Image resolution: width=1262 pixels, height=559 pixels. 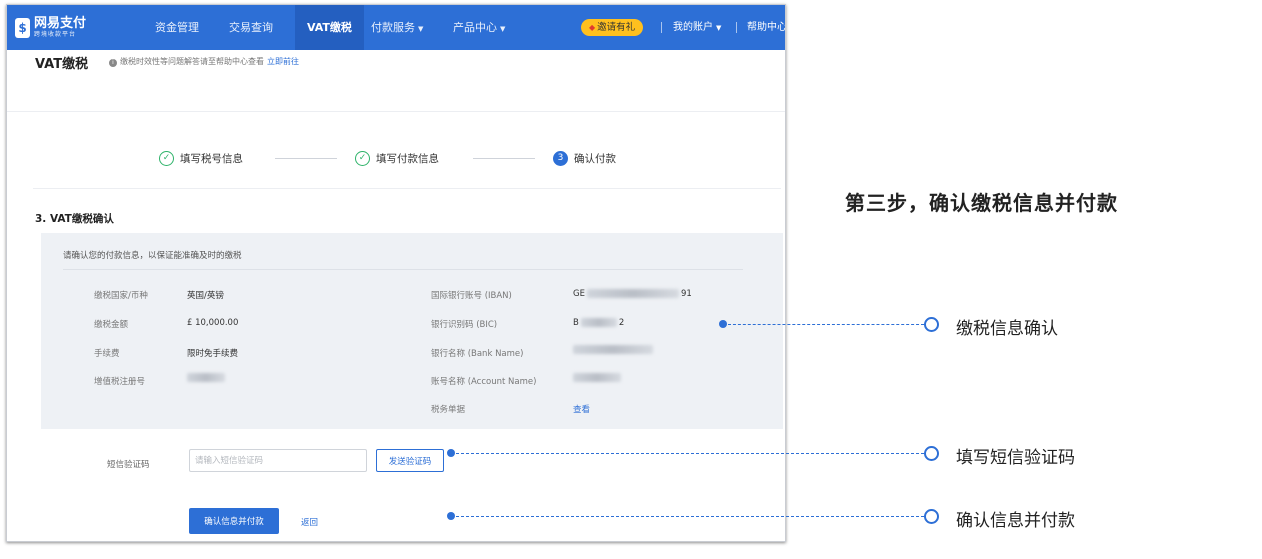 I want to click on logo-subtitle: 跨境收款平台, so click(x=55, y=34).